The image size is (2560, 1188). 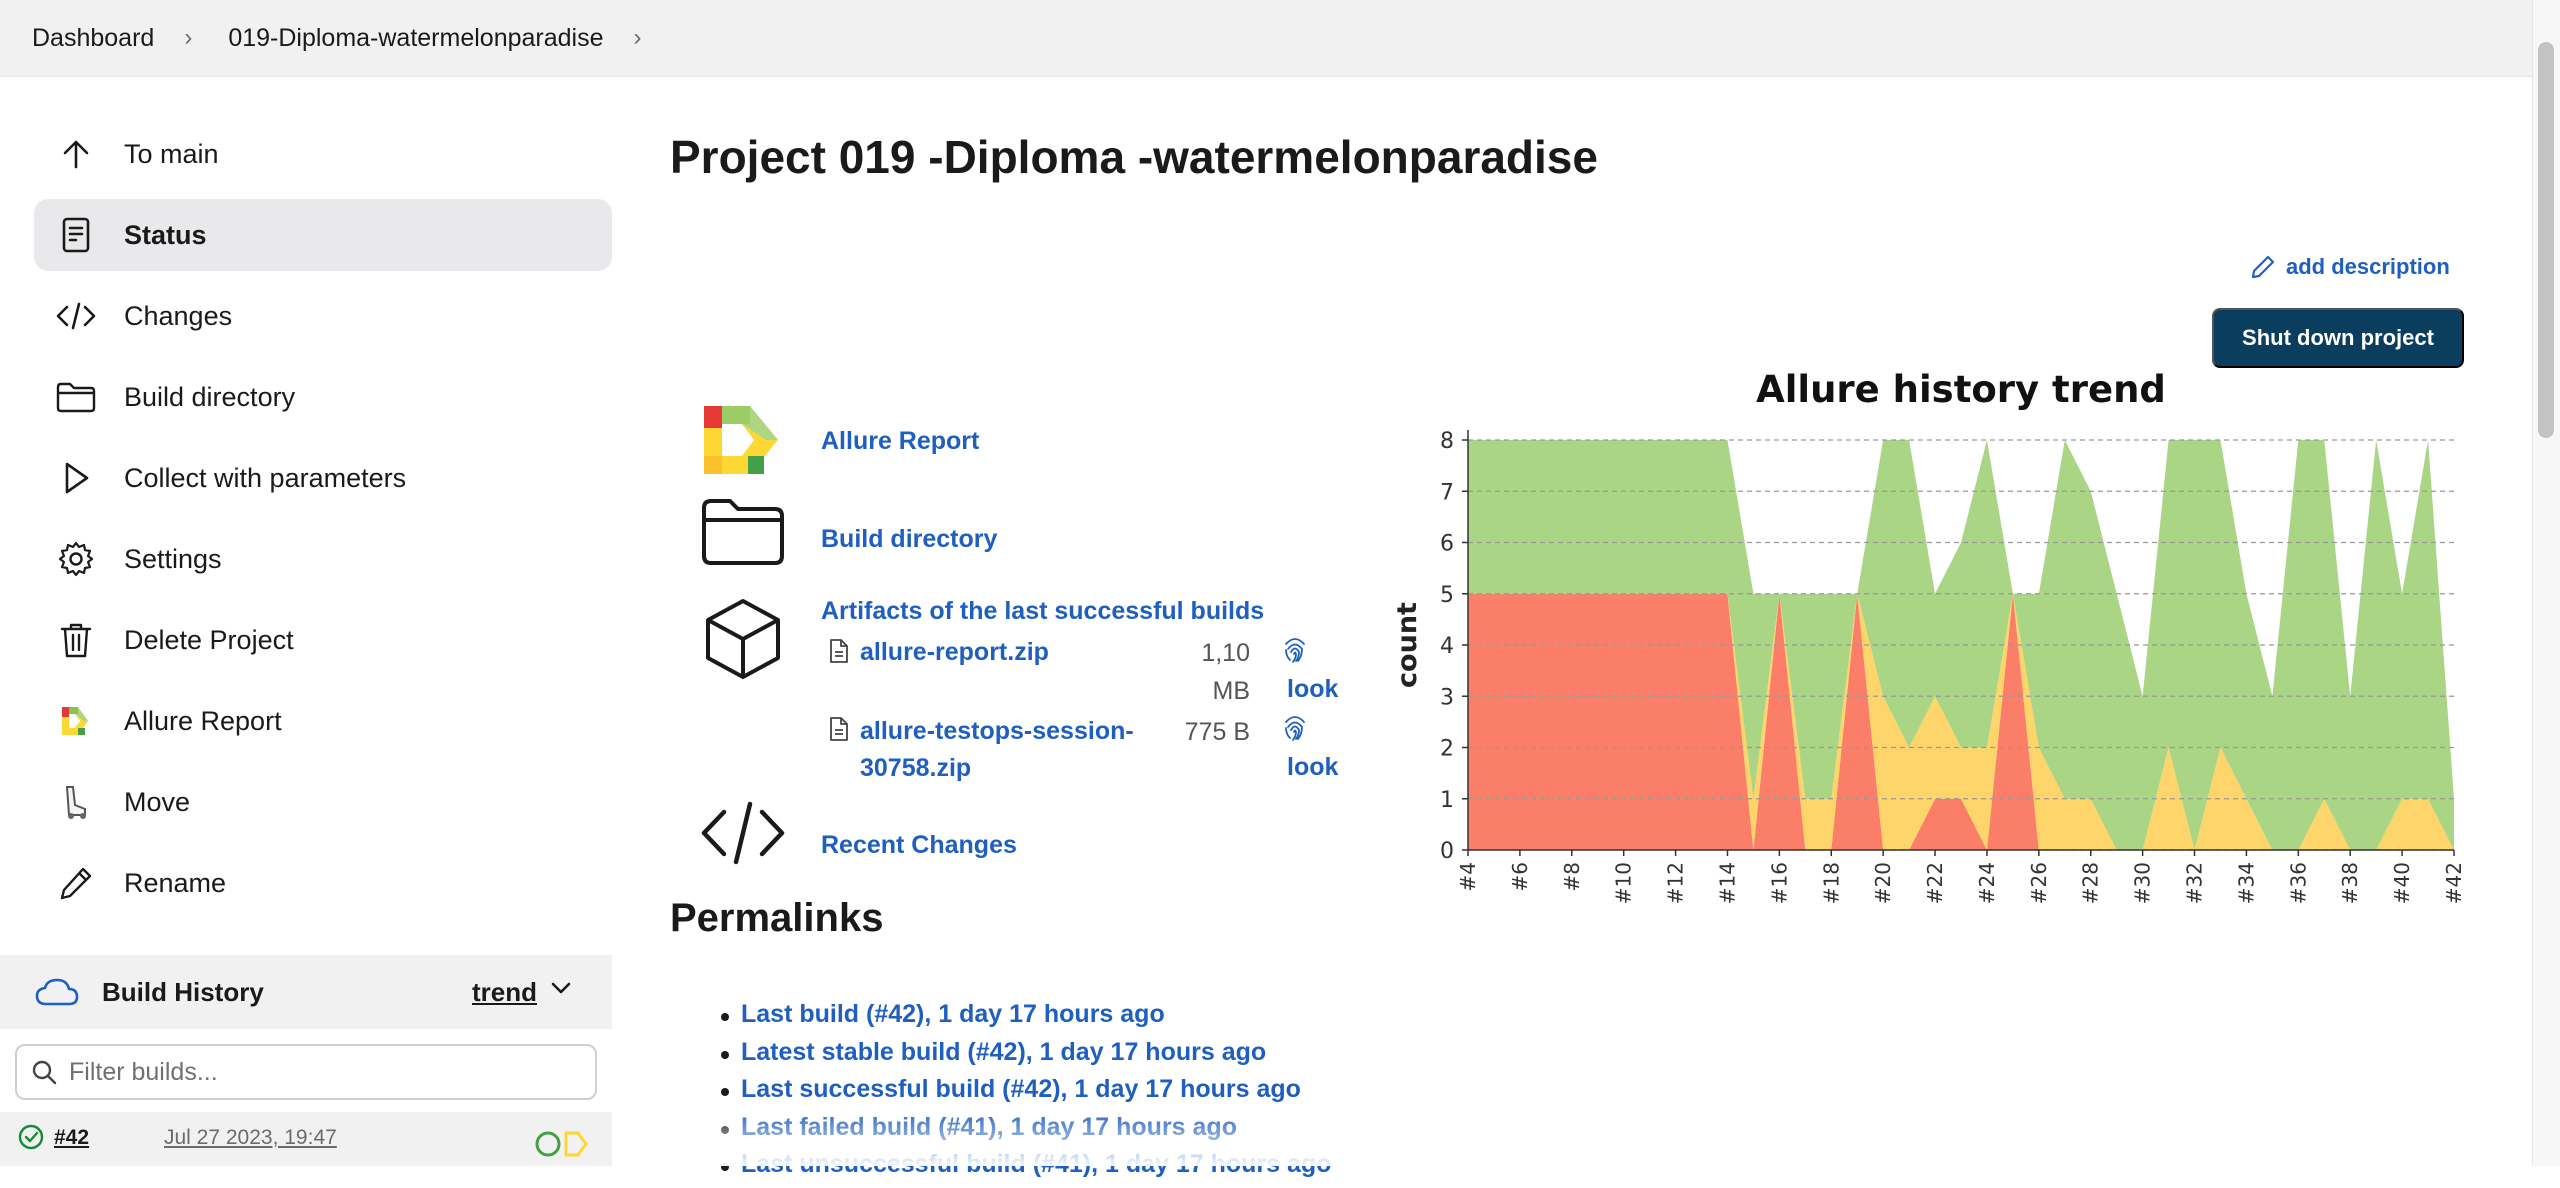 What do you see at coordinates (1447, 749) in the screenshot?
I see `chart-y-tick-label: 2` at bounding box center [1447, 749].